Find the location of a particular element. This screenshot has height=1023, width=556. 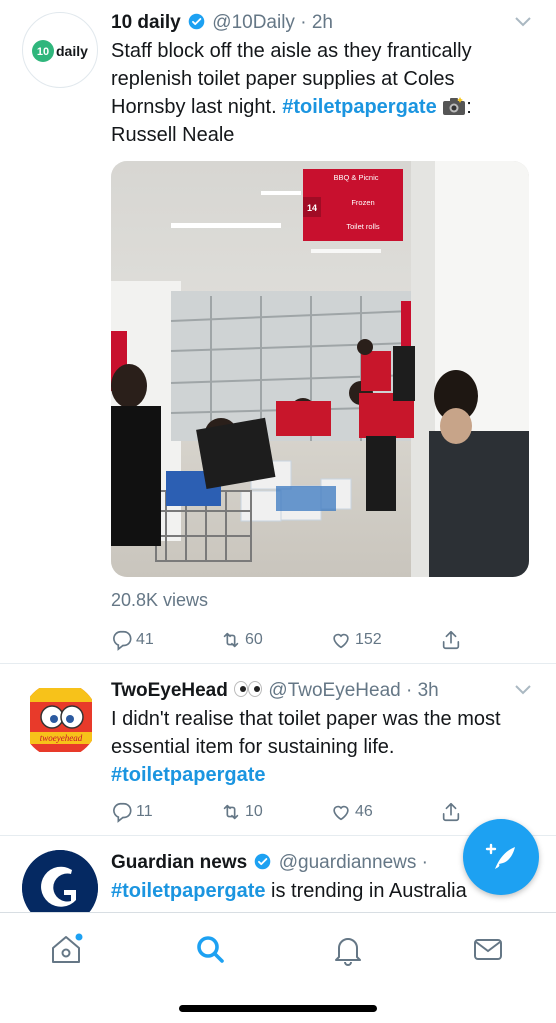

compose-tweet-button is located at coordinates (501, 857).